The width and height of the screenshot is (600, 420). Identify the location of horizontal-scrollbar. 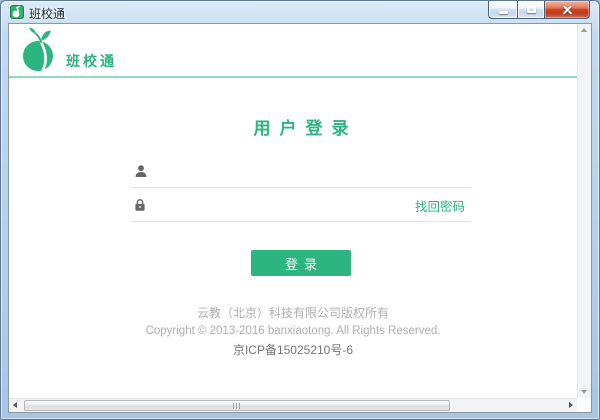
(293, 405).